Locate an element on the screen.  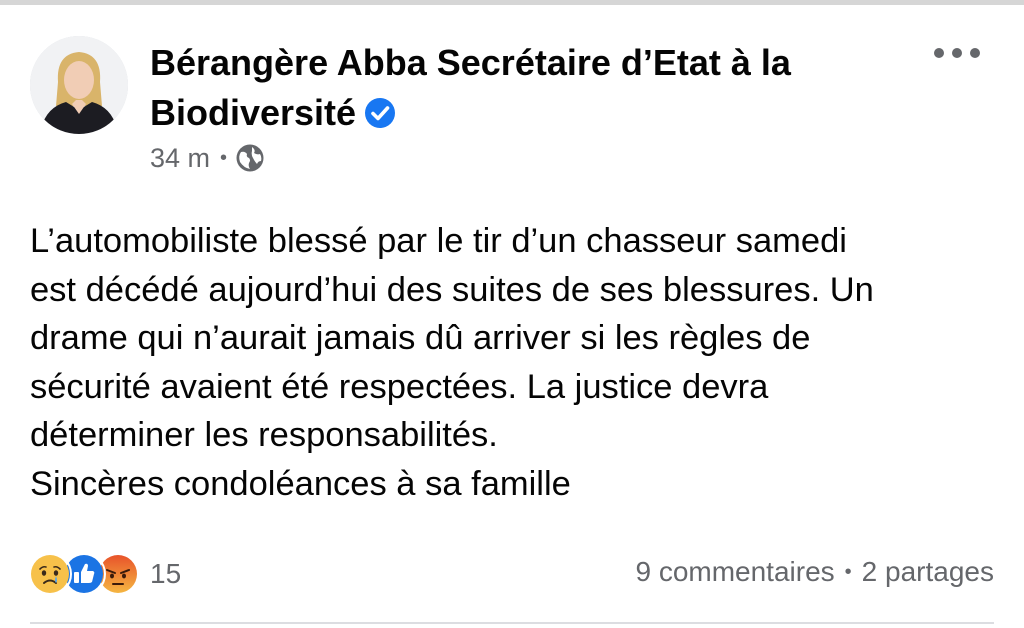
reactions-summary: 15 is located at coordinates (104, 574).